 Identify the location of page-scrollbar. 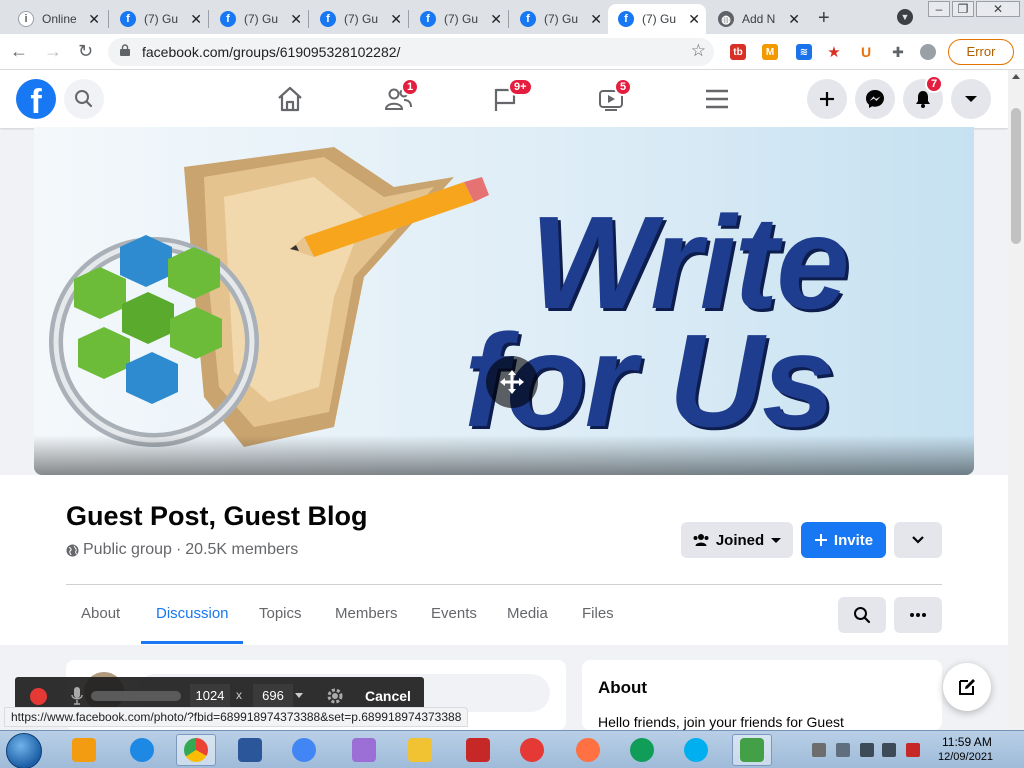
(1016, 400).